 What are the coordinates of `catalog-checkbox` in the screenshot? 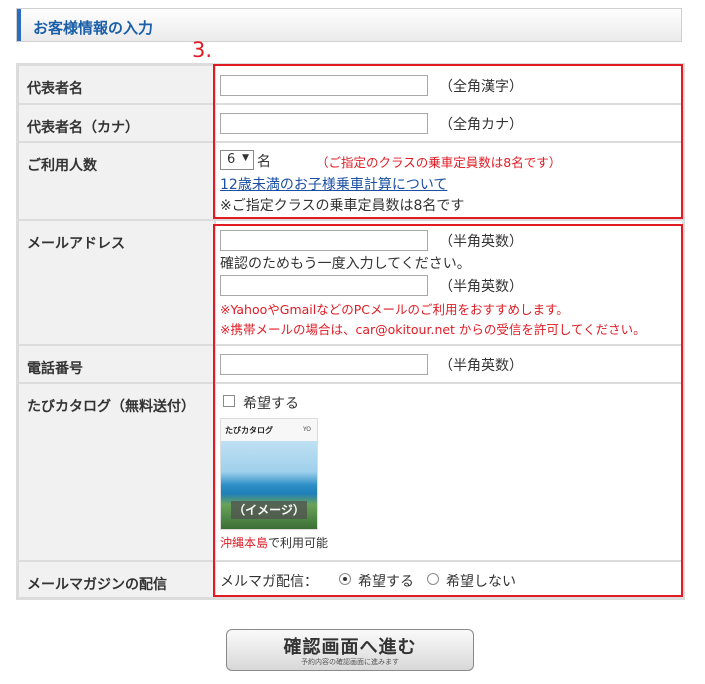 It's located at (229, 401).